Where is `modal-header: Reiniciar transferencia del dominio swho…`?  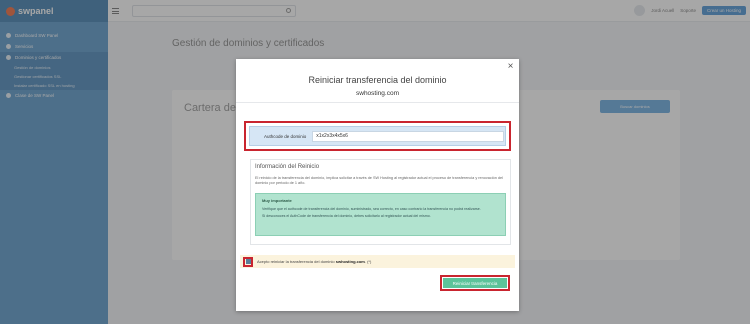
modal-header: Reiniciar transferencia del dominio swho… is located at coordinates (377, 81).